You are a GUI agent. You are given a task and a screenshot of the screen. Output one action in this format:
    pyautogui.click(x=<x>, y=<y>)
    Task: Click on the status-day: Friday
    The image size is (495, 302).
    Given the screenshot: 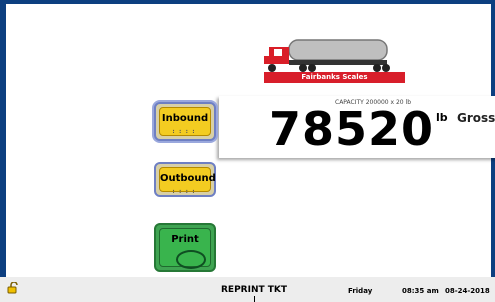 What is the action you would take?
    pyautogui.click(x=360, y=291)
    